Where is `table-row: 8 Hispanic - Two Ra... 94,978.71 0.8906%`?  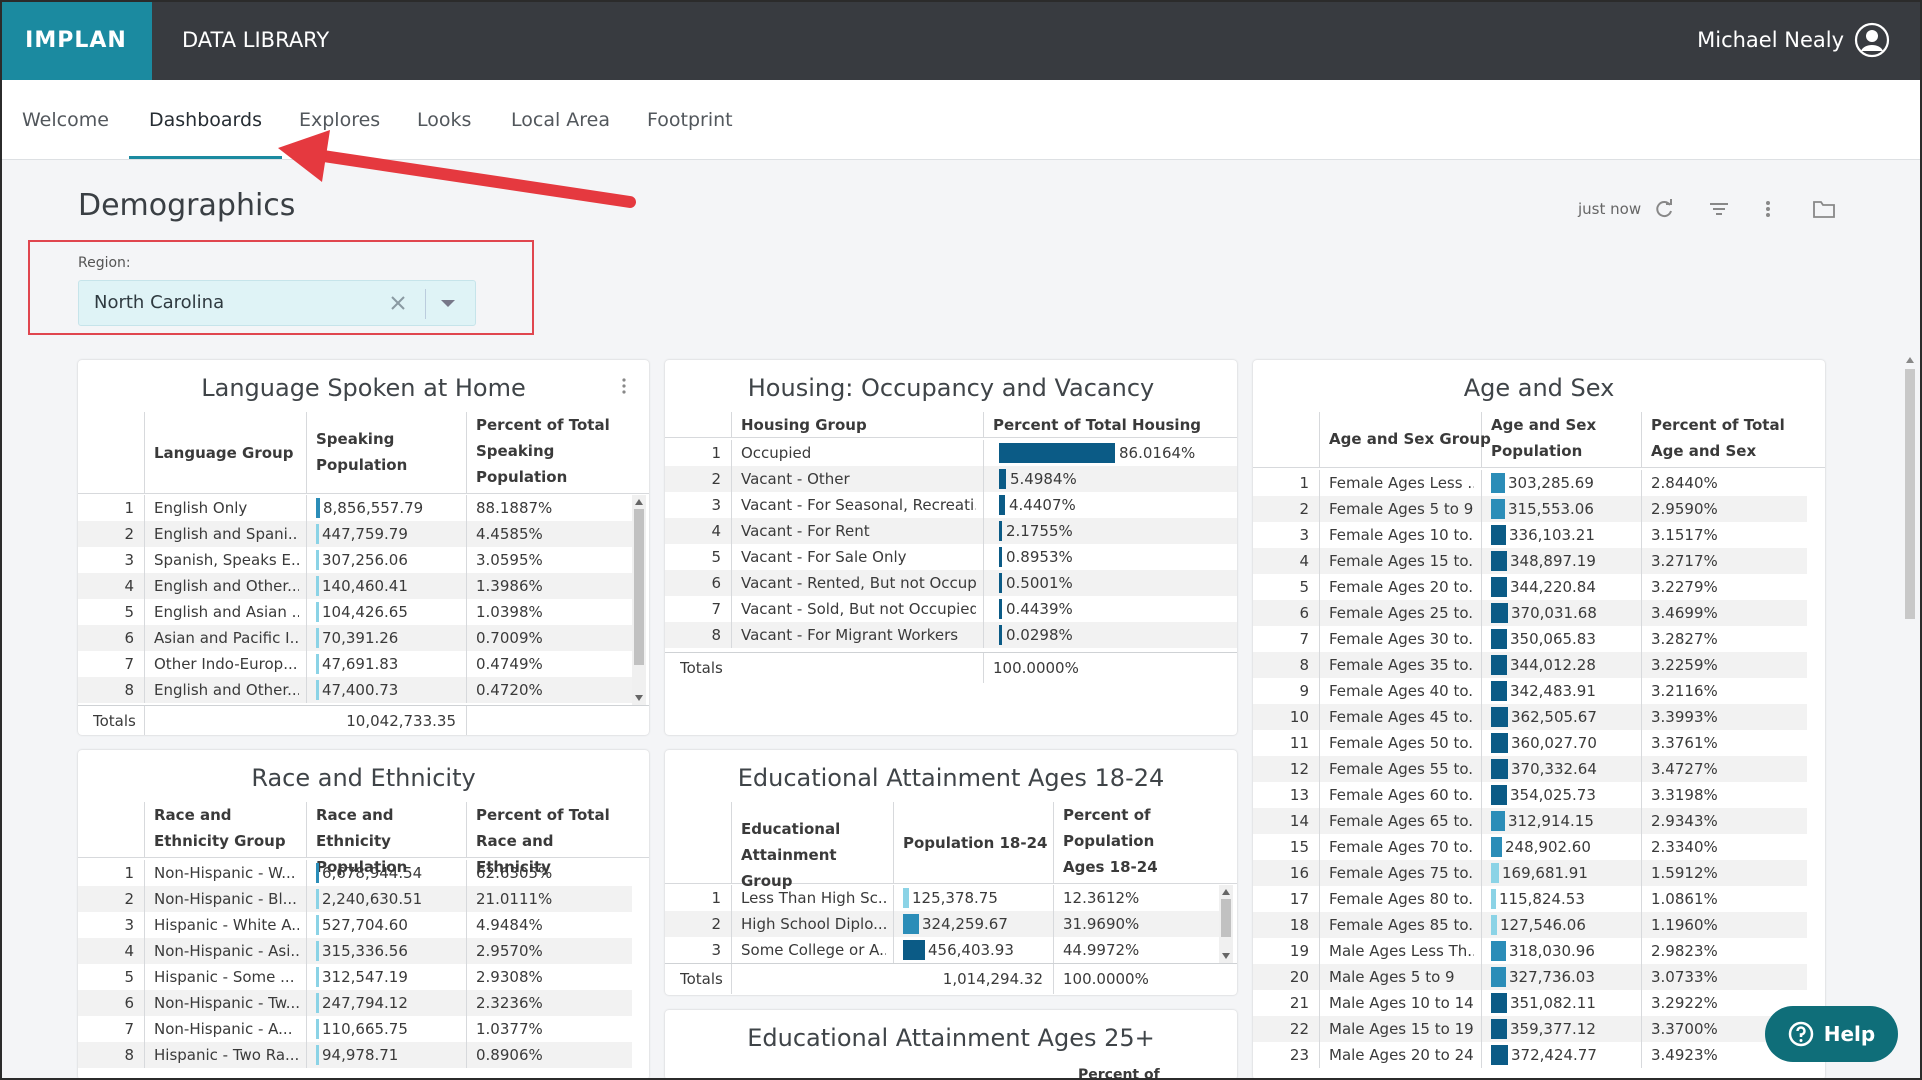 table-row: 8 Hispanic - Two Ra... 94,978.71 0.8906% is located at coordinates (355, 1055).